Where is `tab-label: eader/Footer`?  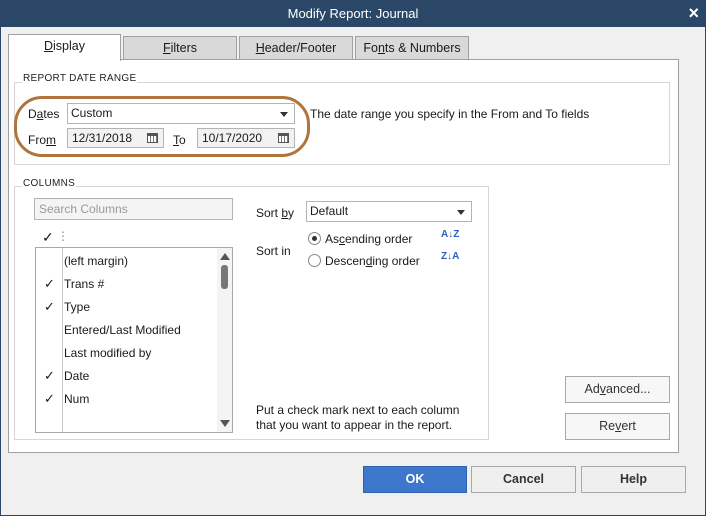
tab-label: eader/Footer is located at coordinates (300, 48).